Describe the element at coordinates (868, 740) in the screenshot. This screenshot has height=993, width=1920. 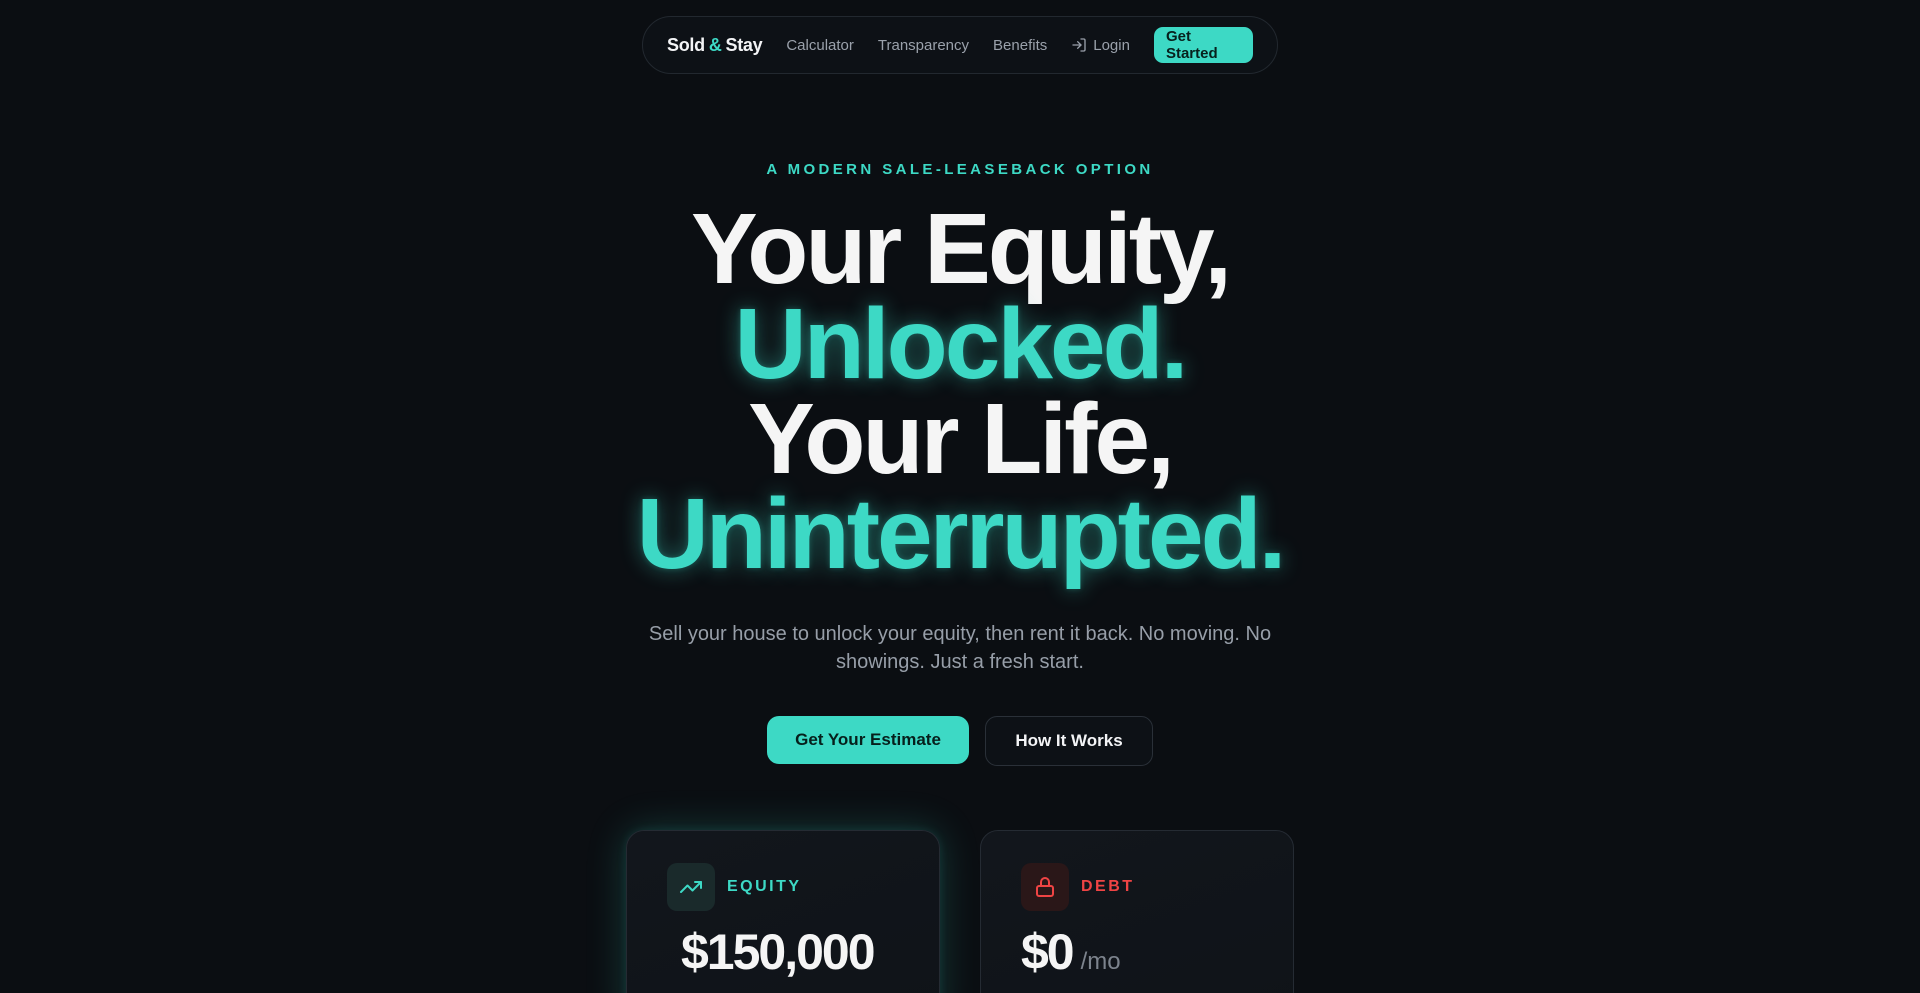
I see `get-estimate-button: Get Your Estimate` at that location.